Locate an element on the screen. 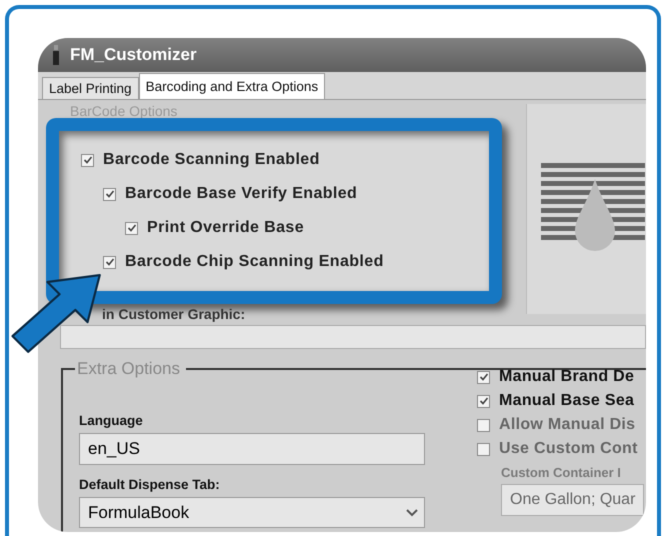 This screenshot has width=667, height=536. checkbox-label: Barcode Chip Scanning Enabled is located at coordinates (254, 262).